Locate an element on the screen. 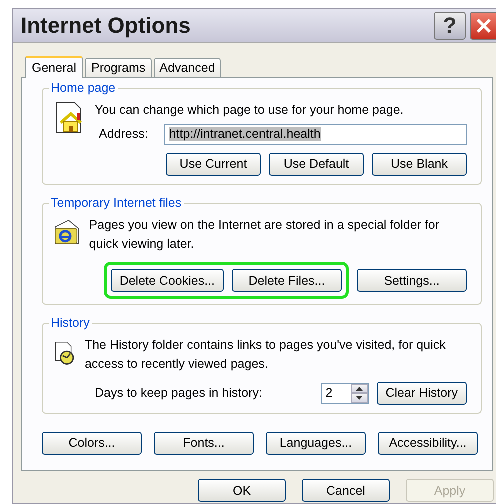  dialog-button: OK is located at coordinates (242, 490).